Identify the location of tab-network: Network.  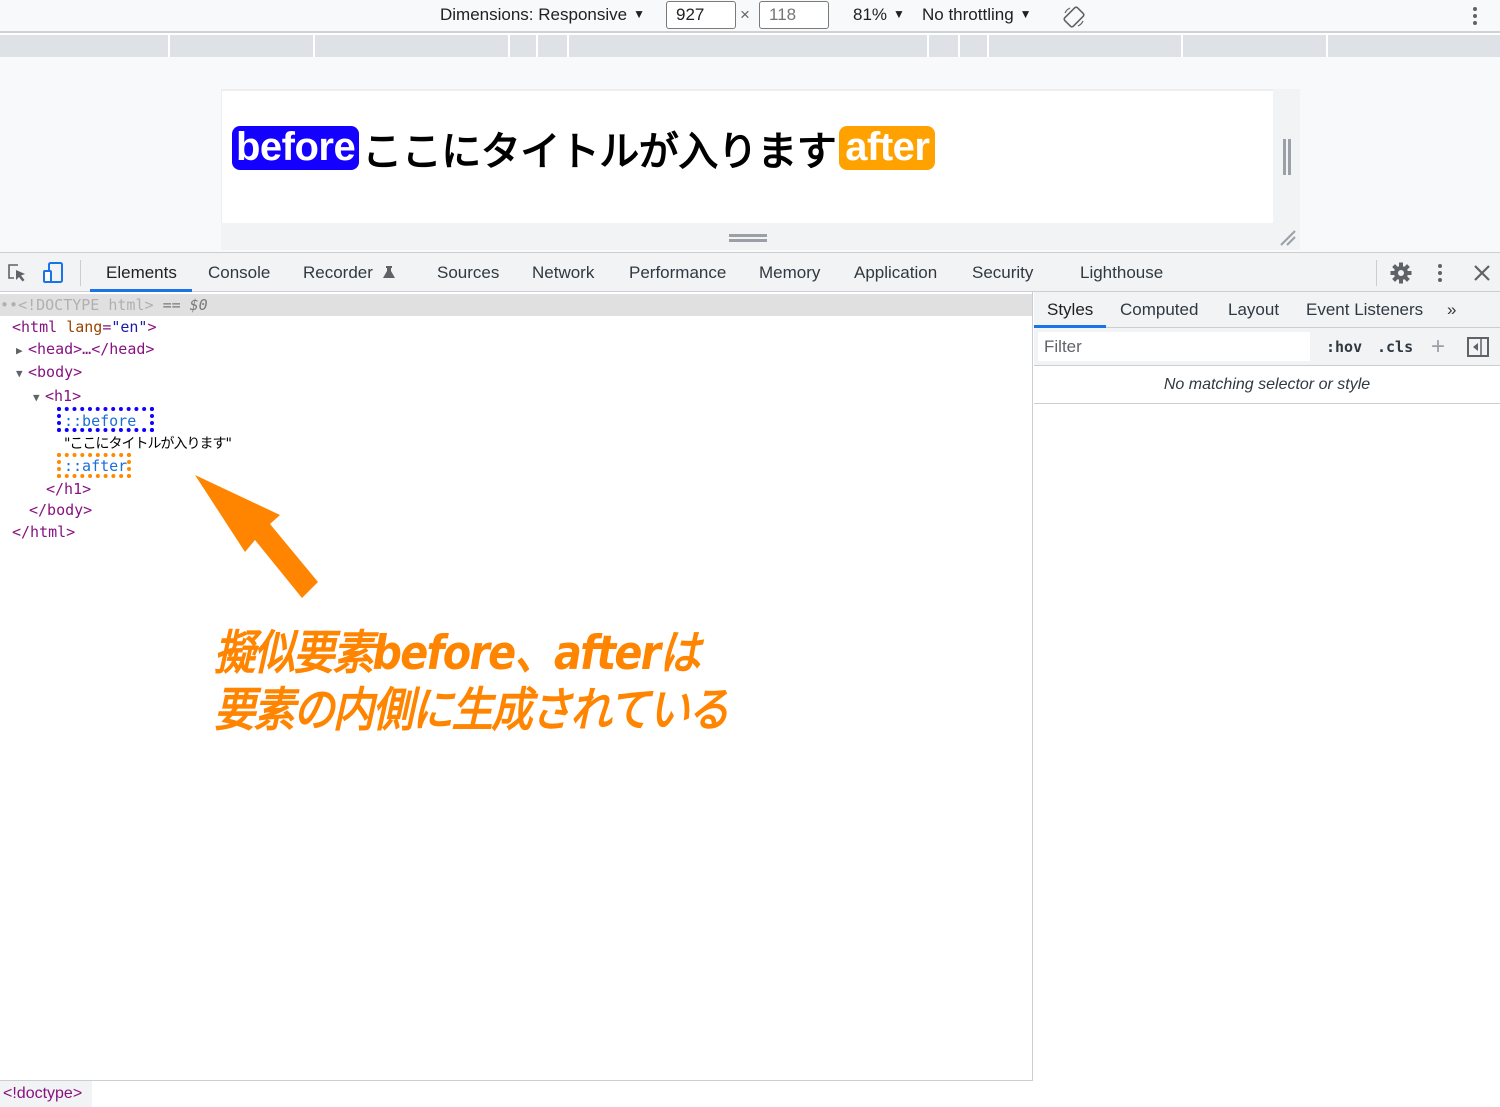
(563, 273).